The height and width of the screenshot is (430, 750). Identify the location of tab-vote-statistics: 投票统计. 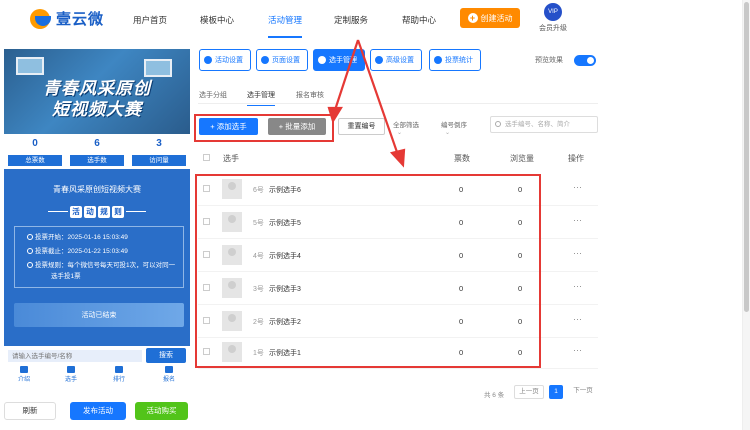
(455, 60).